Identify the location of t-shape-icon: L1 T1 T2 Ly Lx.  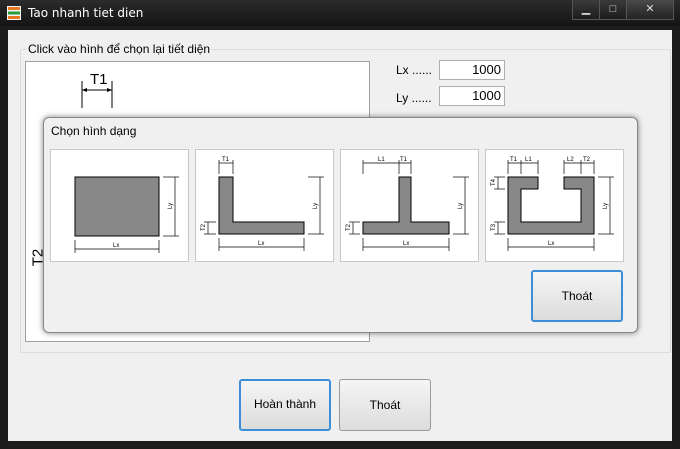
(407, 204).